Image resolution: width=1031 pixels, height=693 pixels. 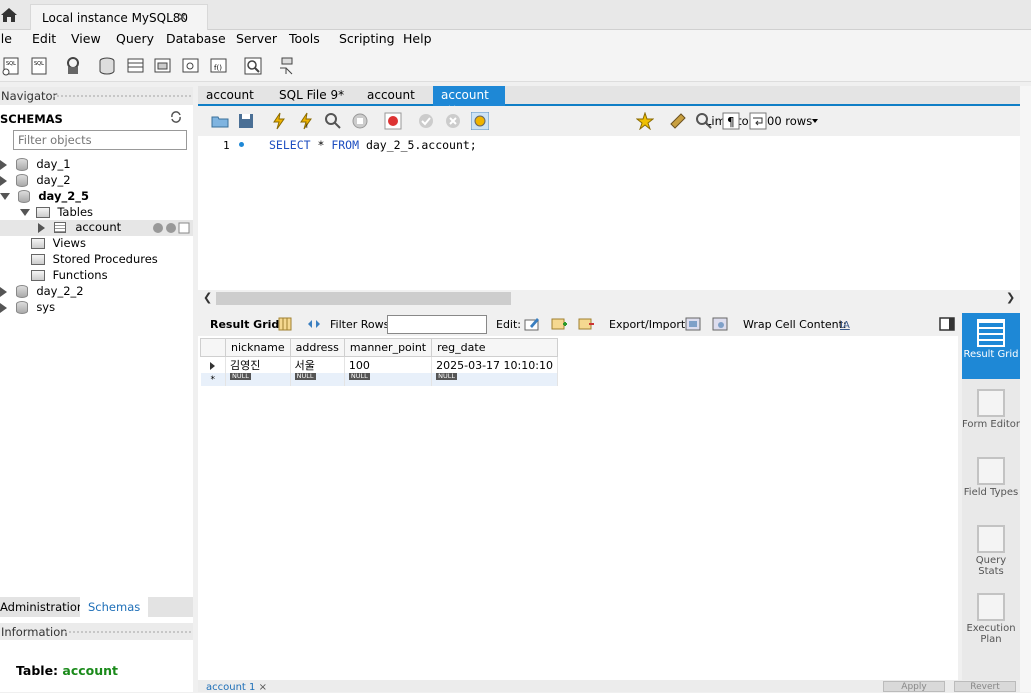 I want to click on cell-reg-date-new: NULL, so click(x=494, y=379).